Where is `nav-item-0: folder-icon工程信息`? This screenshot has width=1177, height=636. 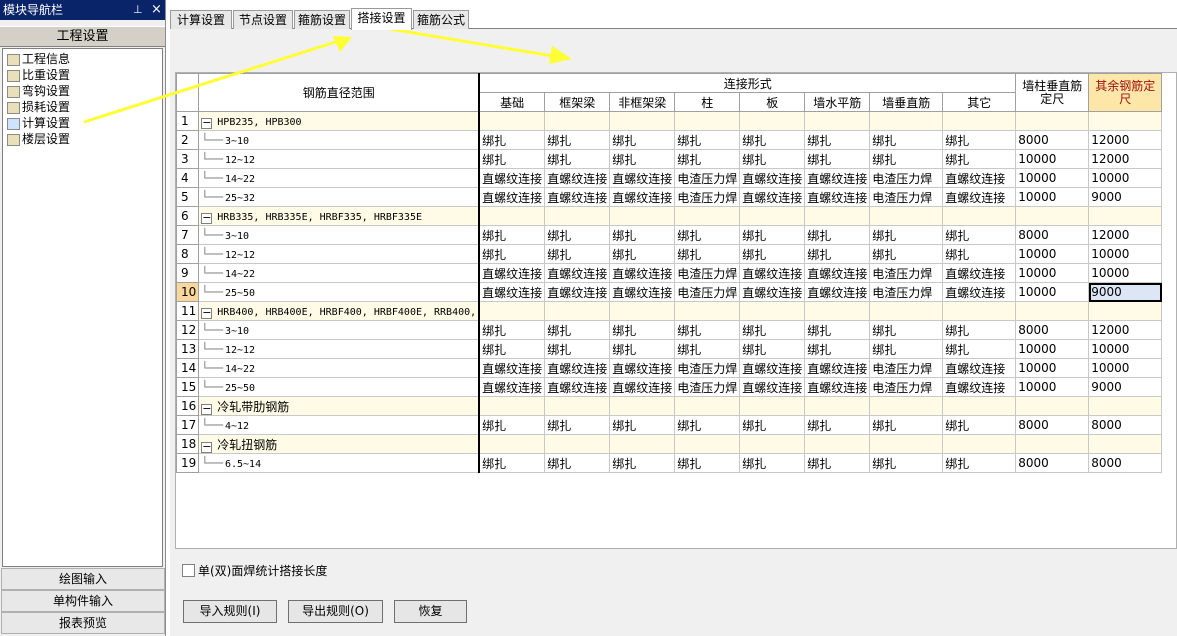 nav-item-0: folder-icon工程信息 is located at coordinates (38, 59).